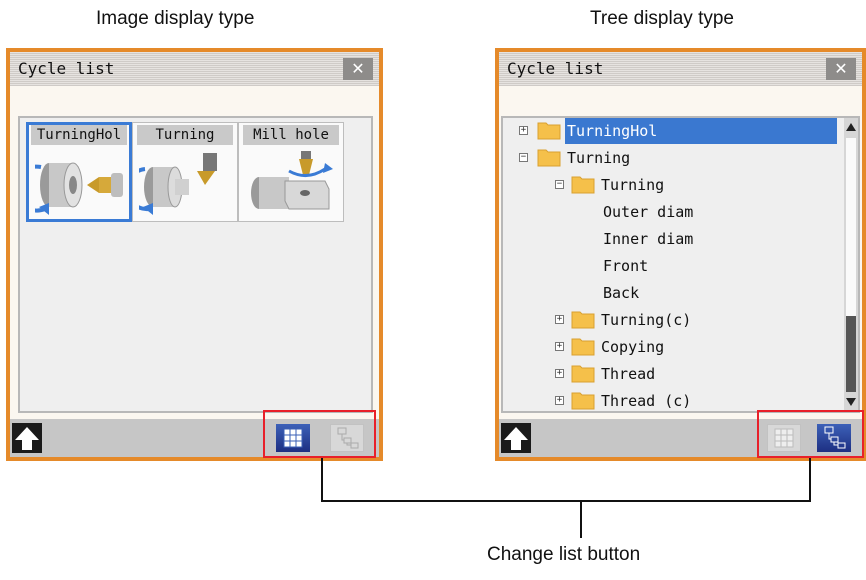 This screenshot has height=580, width=866. I want to click on tree-item-label: Turning(c), so click(646, 320).